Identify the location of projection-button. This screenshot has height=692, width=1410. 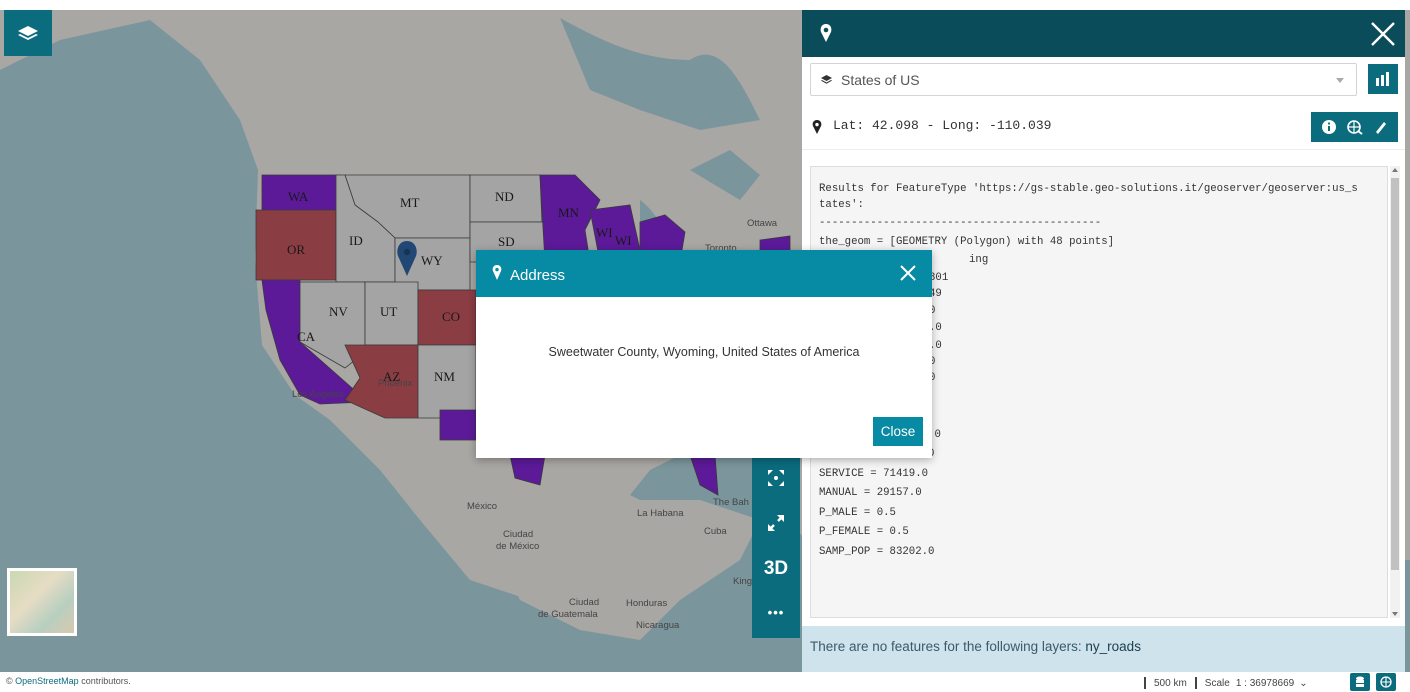
(1386, 682).